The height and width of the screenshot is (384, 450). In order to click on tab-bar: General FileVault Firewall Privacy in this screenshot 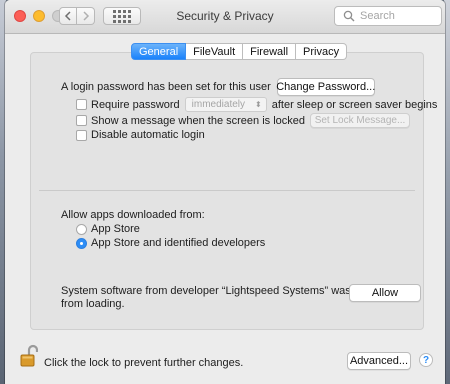, I will do `click(239, 51)`.